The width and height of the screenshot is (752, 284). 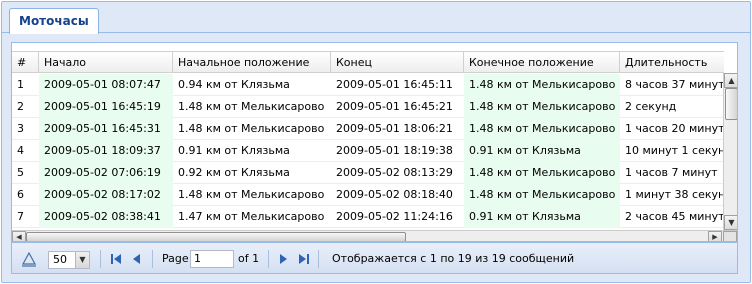 I want to click on next-page-icon, so click(x=283, y=259).